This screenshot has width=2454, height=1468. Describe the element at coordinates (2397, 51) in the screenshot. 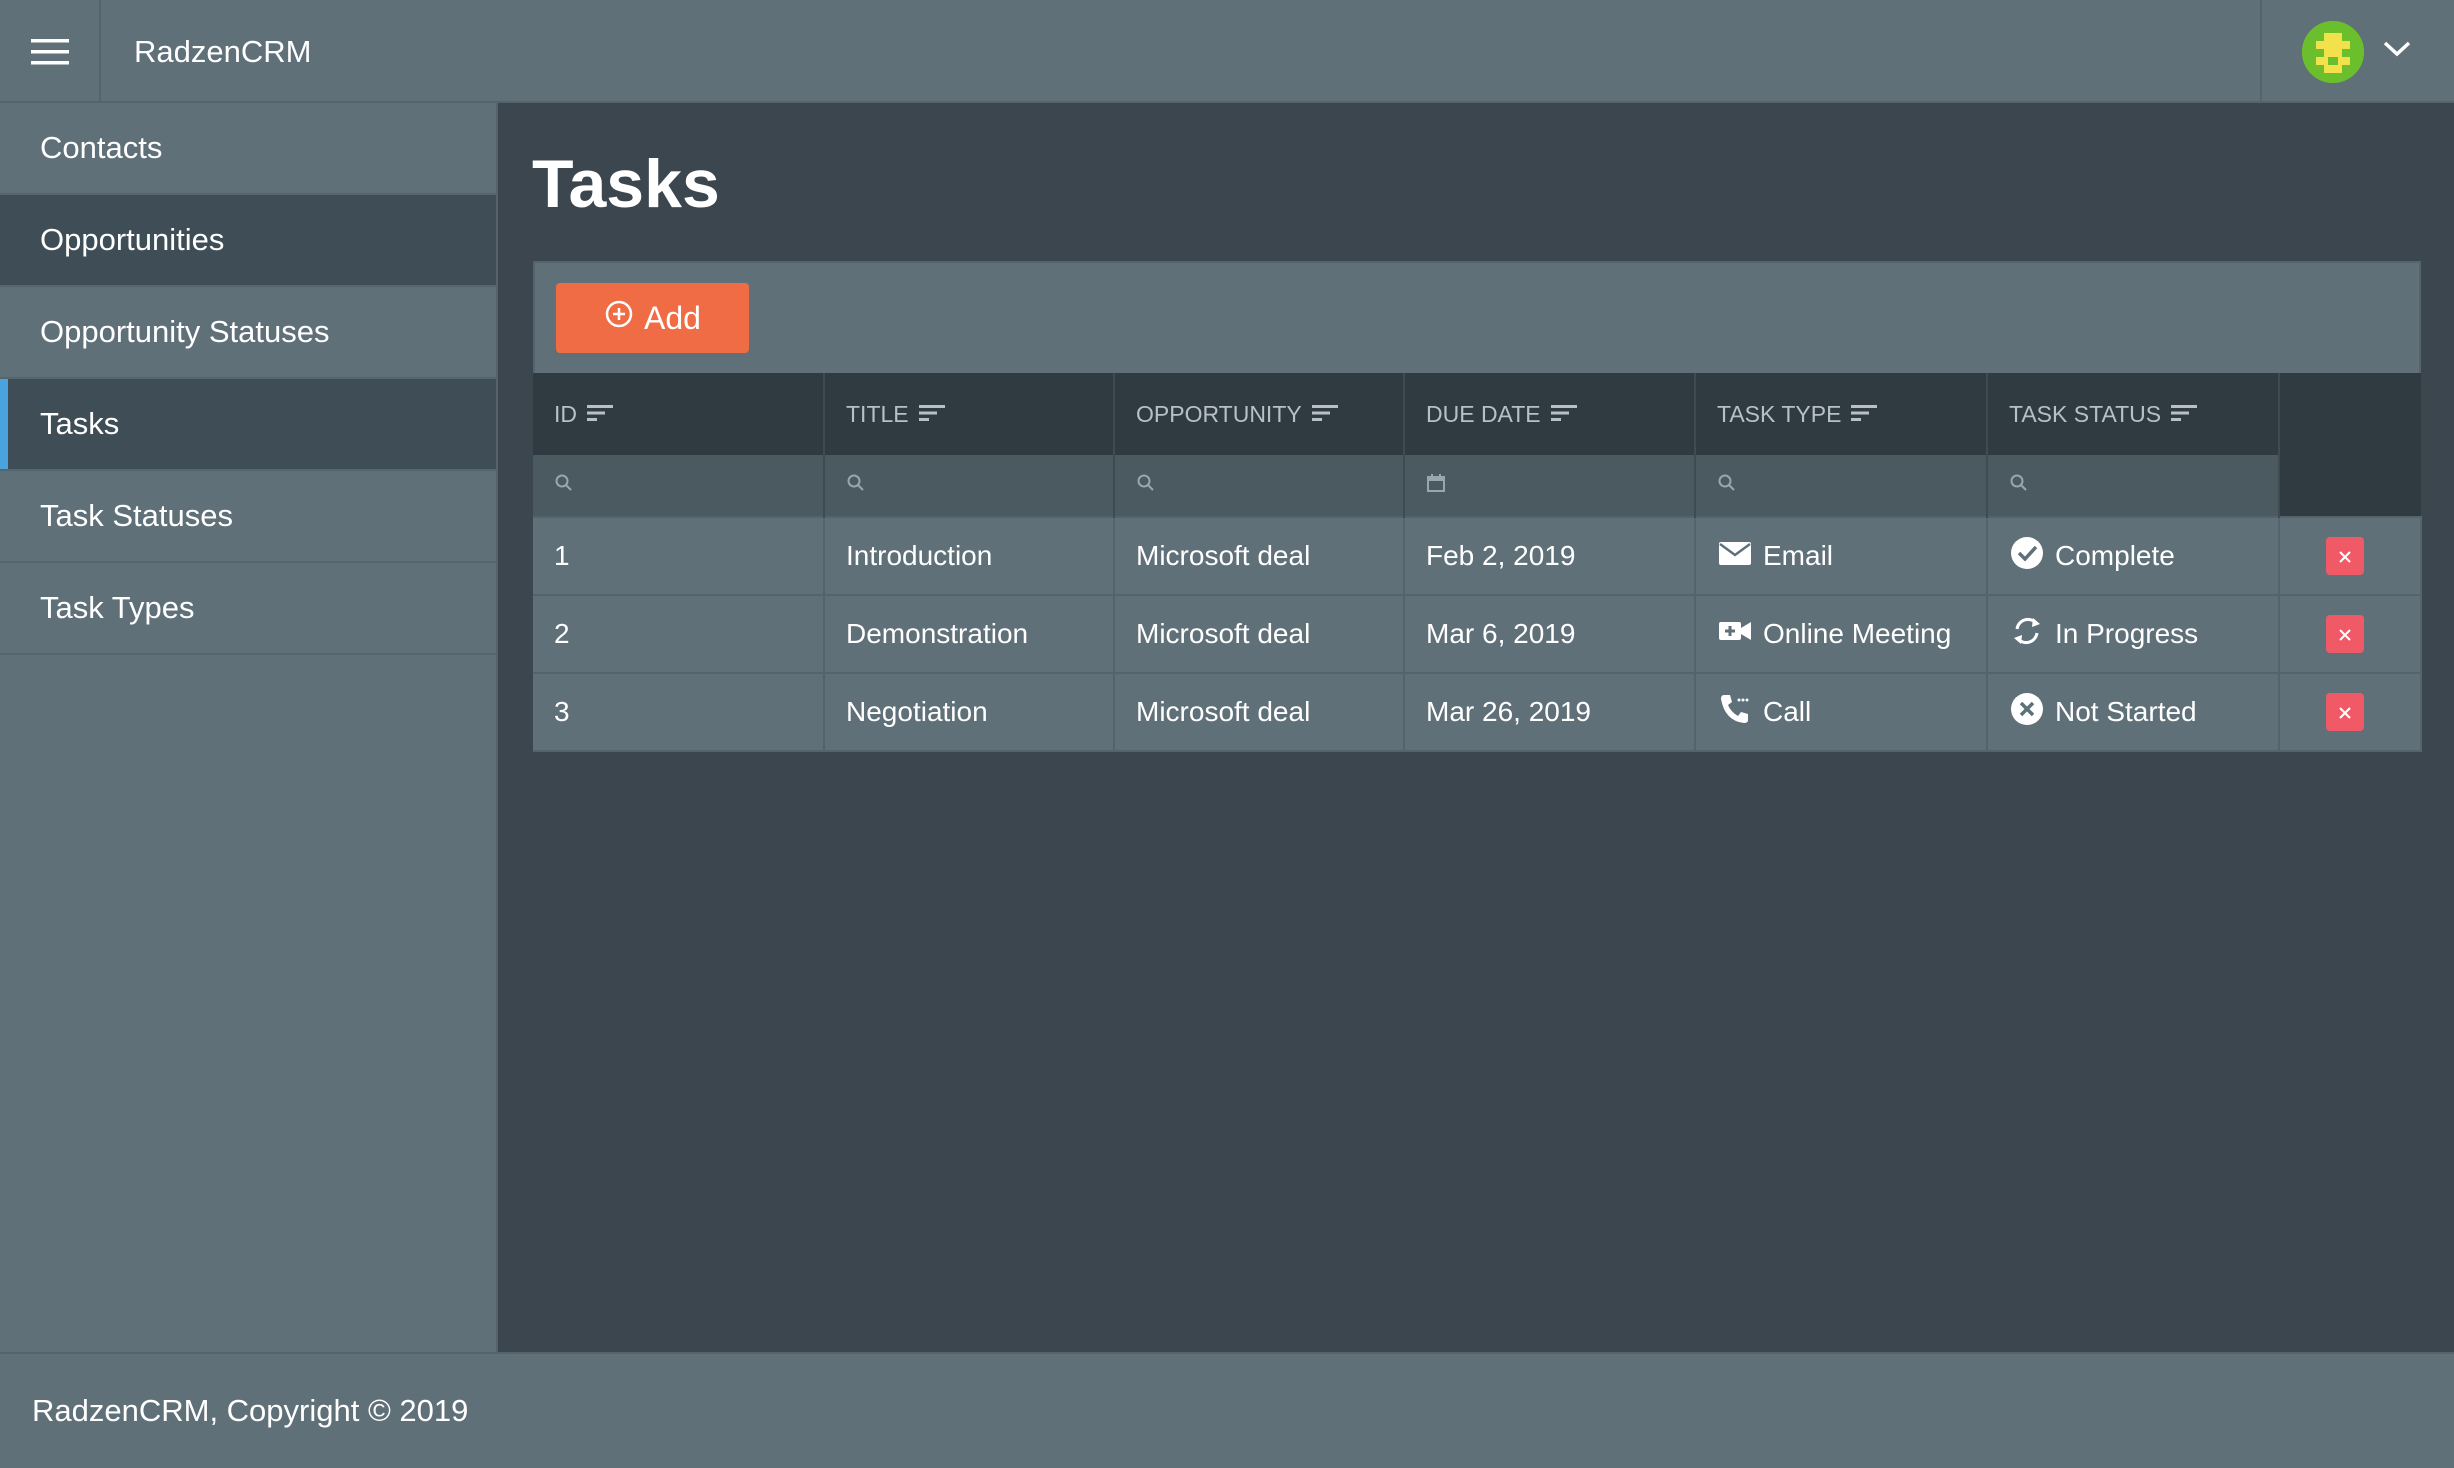

I see `chevron-down-icon` at that location.